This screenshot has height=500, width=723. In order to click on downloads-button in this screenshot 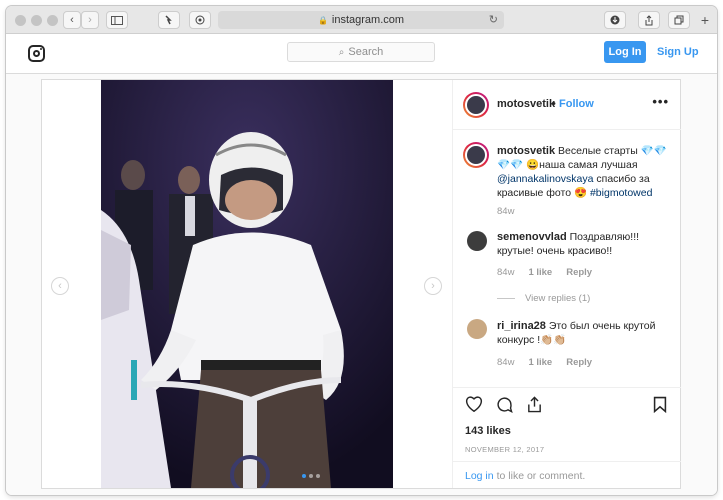, I will do `click(615, 20)`.